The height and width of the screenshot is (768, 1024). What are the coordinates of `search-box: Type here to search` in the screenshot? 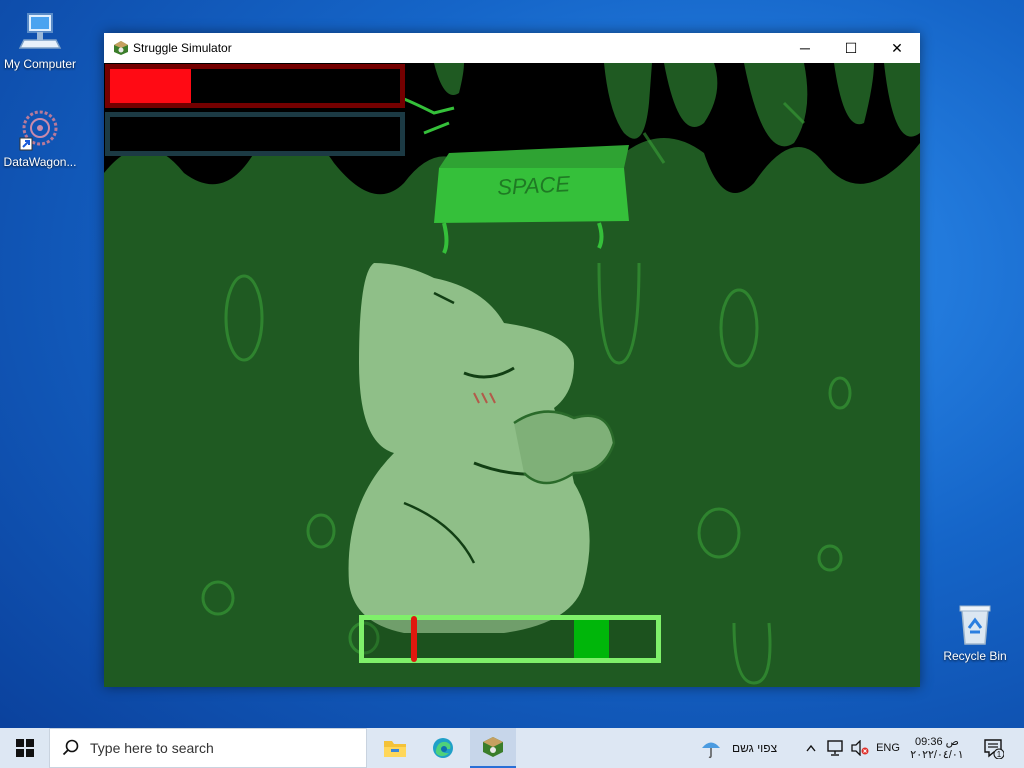 It's located at (208, 748).